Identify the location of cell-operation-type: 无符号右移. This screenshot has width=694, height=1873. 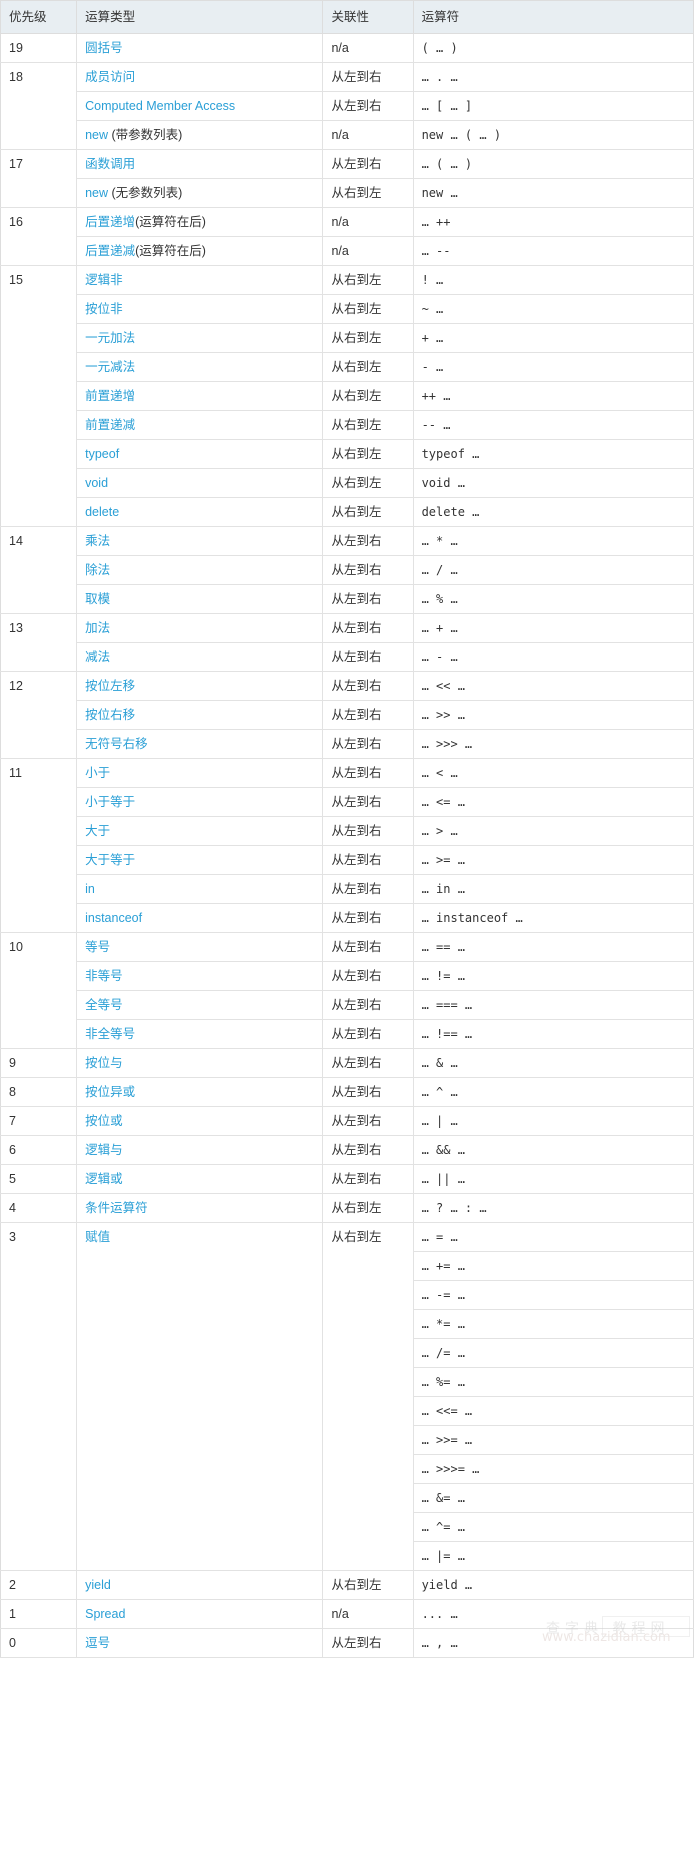
(200, 744).